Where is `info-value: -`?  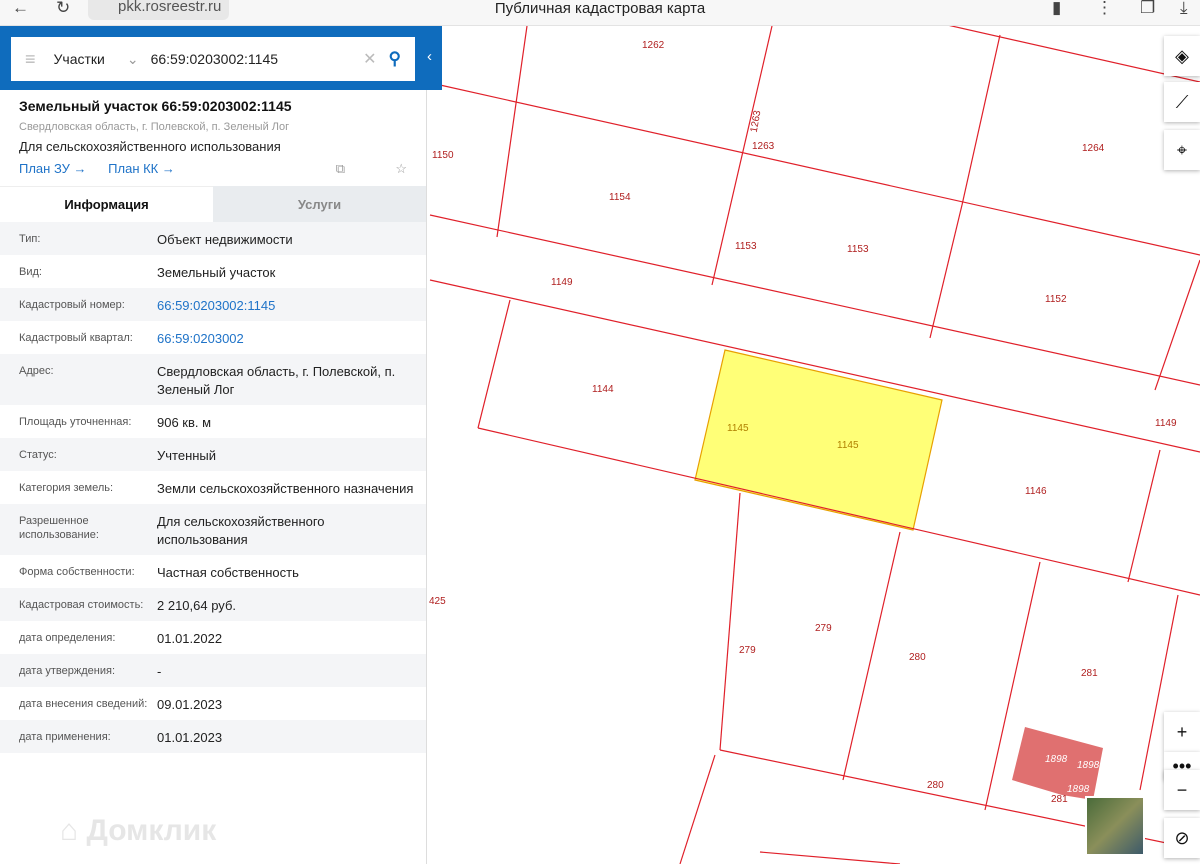
info-value: - is located at coordinates (159, 671).